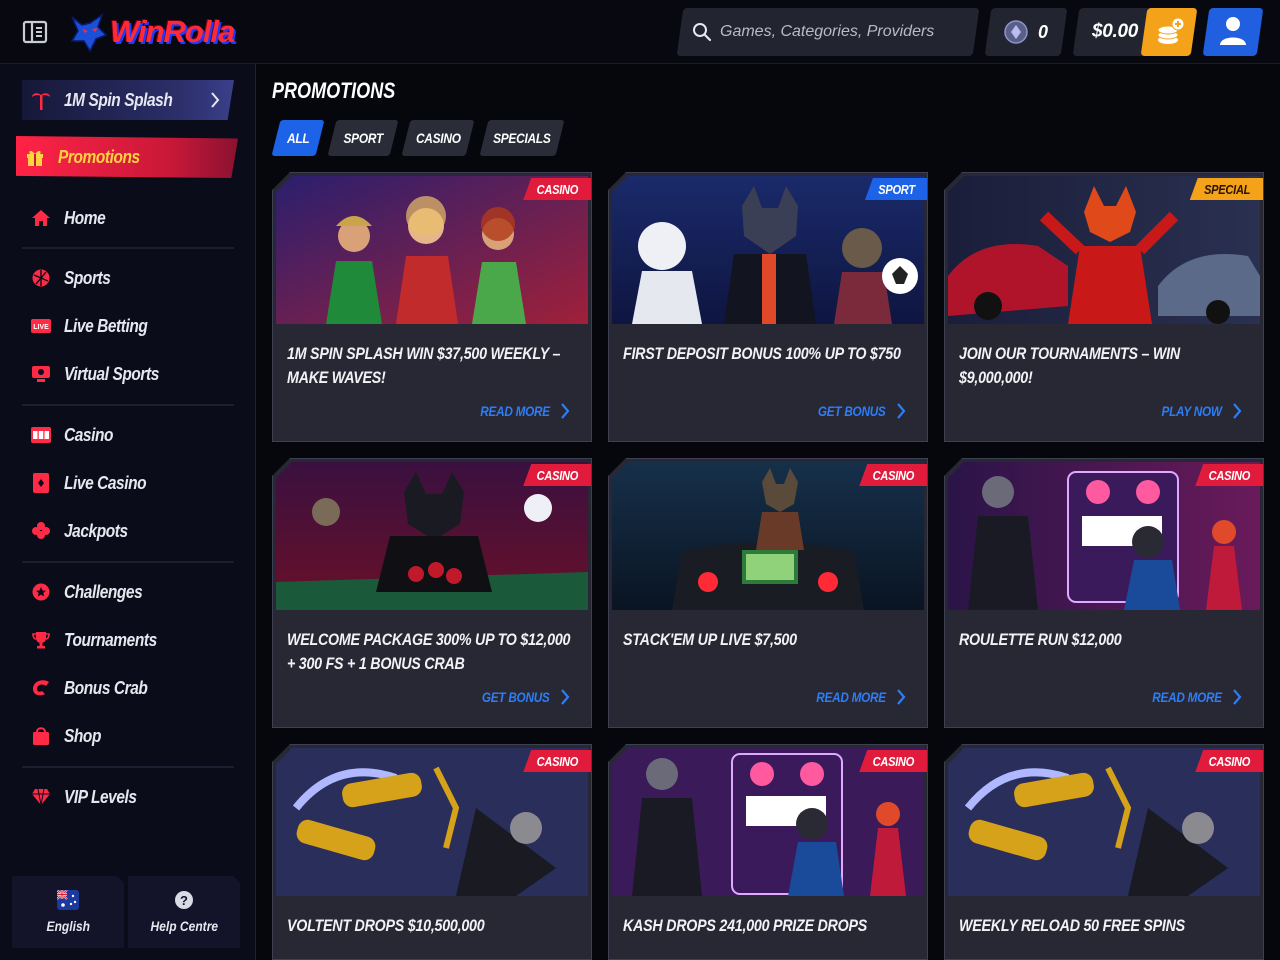 This screenshot has width=1280, height=960. Describe the element at coordinates (1040, 639) in the screenshot. I see `promo-title: Roulette Run $12,000` at that location.